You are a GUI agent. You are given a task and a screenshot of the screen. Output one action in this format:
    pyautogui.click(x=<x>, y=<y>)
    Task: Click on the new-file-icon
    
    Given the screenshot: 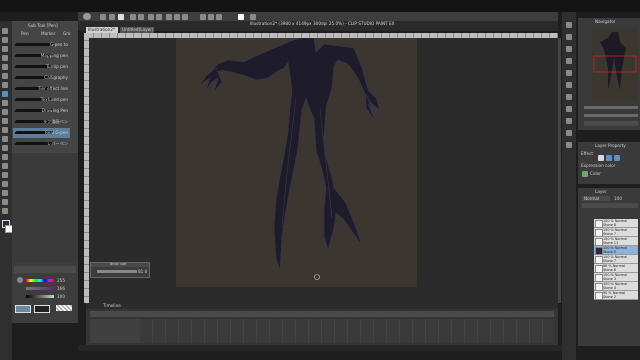 What is the action you would take?
    pyautogui.click(x=103, y=16)
    